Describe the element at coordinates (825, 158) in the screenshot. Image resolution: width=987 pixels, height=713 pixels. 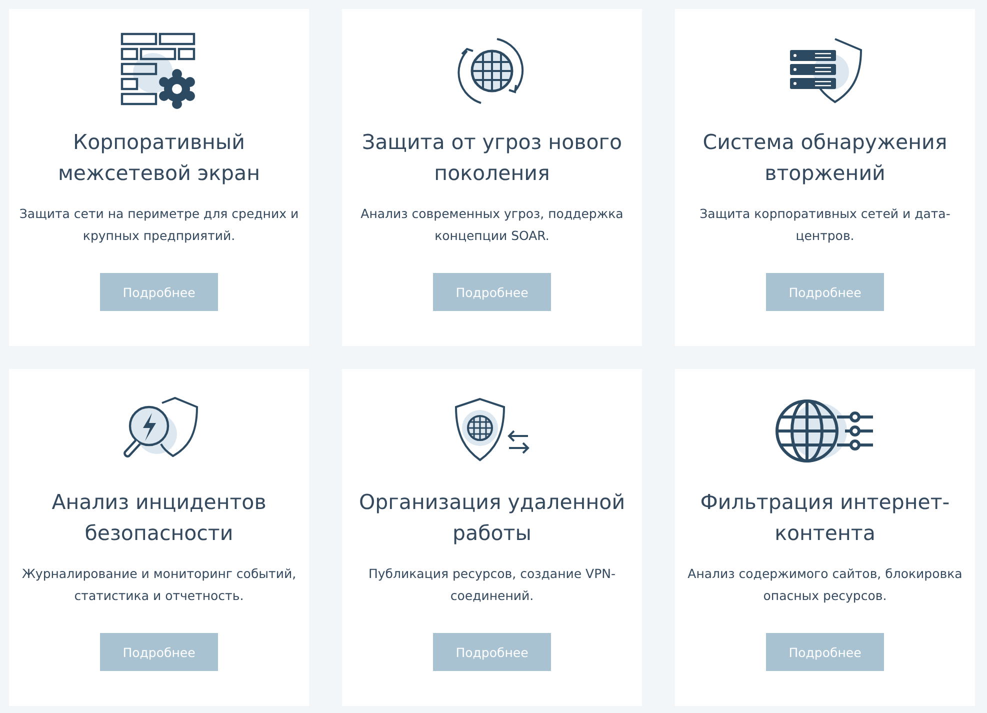
I see `card-title: Система обнаружения вторжений` at that location.